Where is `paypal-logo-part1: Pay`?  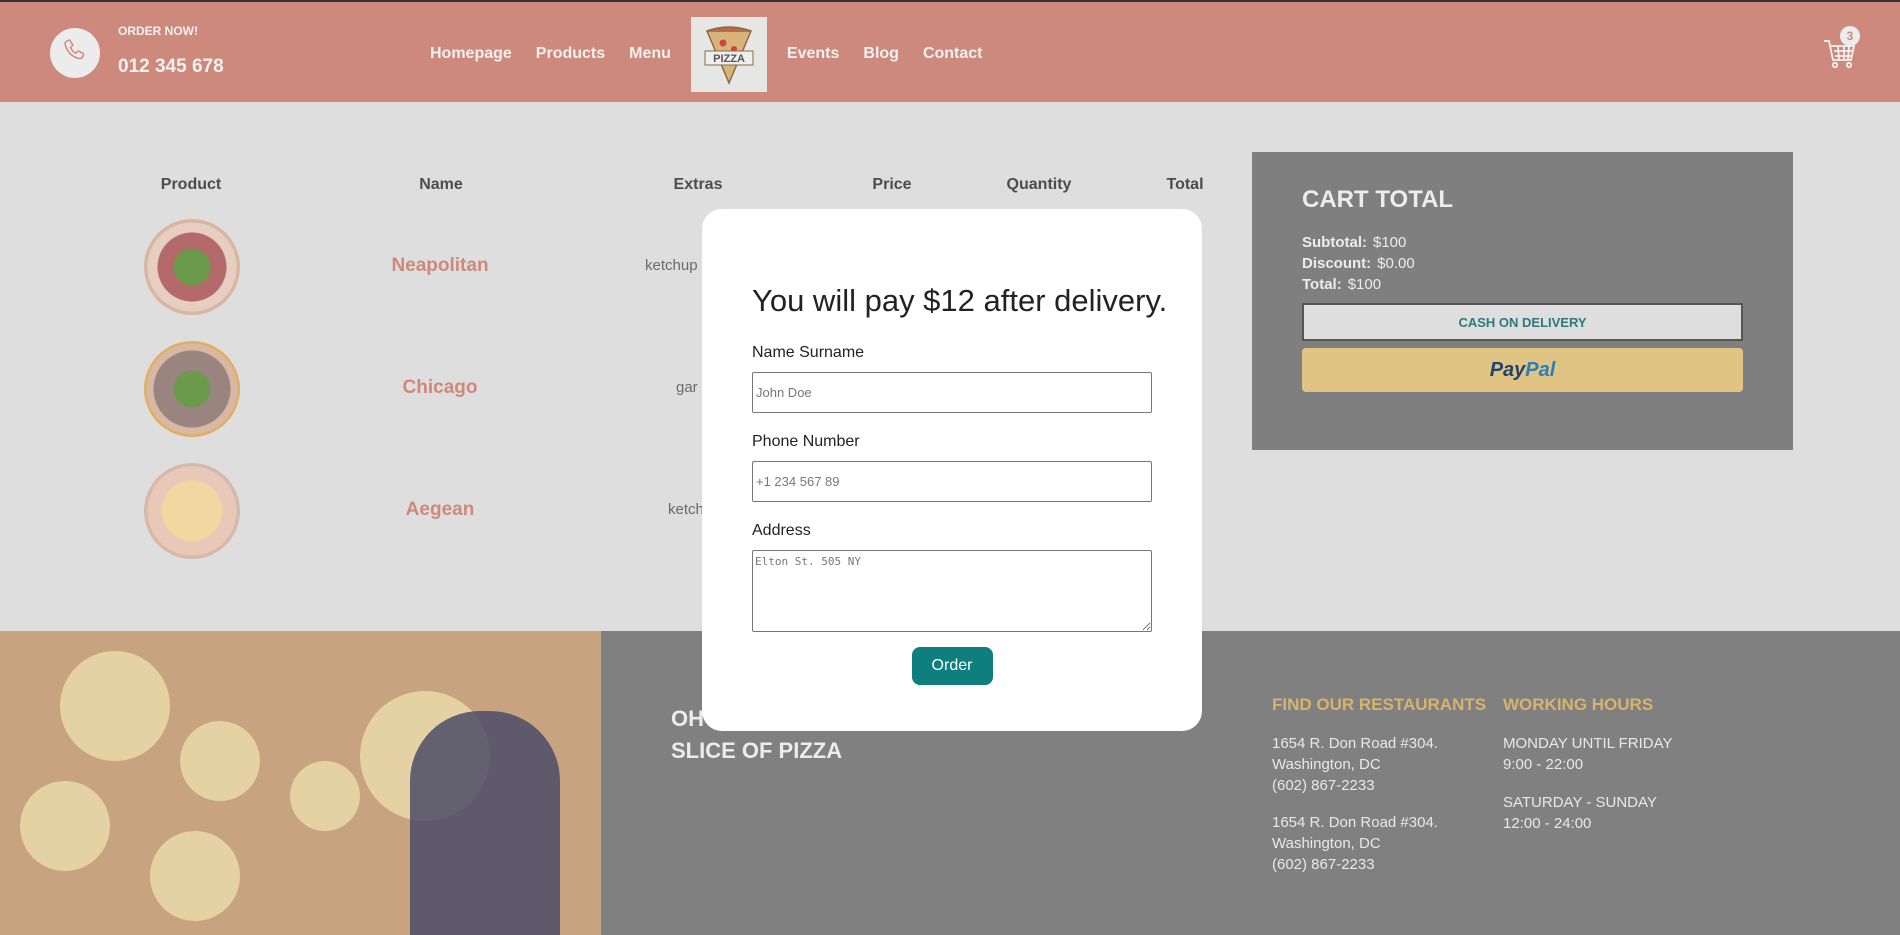 paypal-logo-part1: Pay is located at coordinates (1507, 369).